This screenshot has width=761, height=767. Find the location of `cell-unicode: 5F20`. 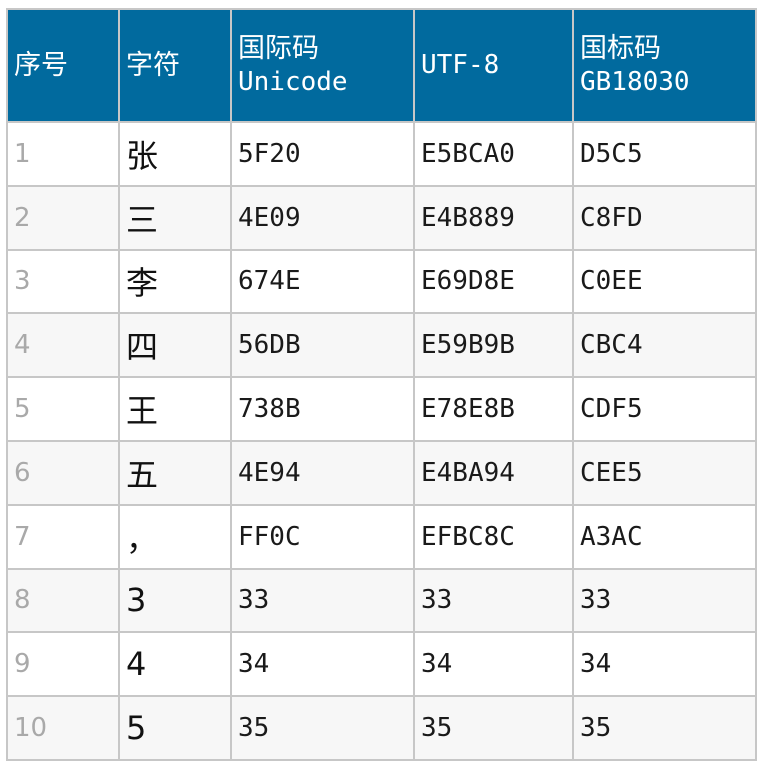

cell-unicode: 5F20 is located at coordinates (322, 154).